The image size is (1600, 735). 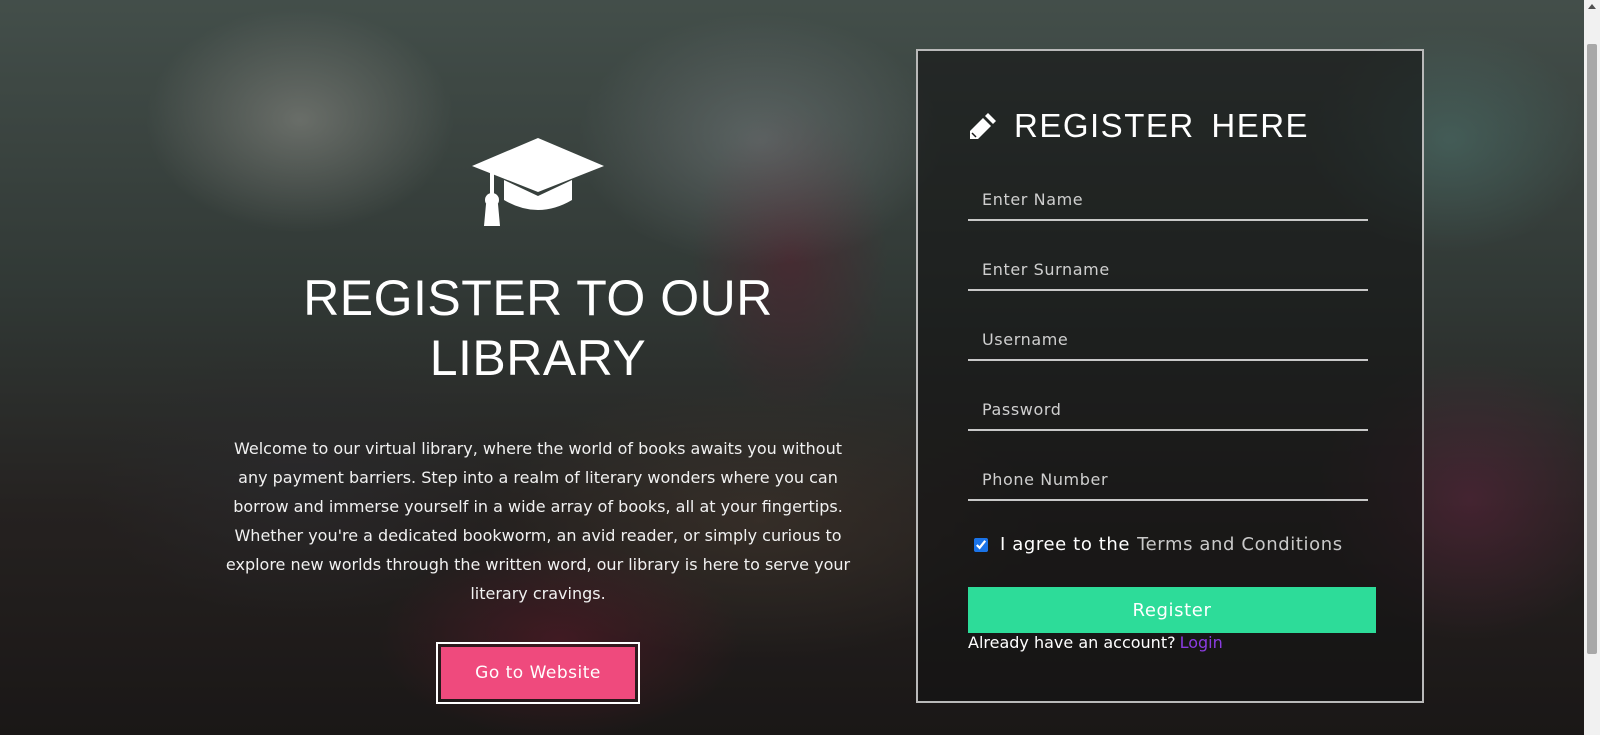 I want to click on register-header: REGISTER HERE, so click(x=1138, y=126).